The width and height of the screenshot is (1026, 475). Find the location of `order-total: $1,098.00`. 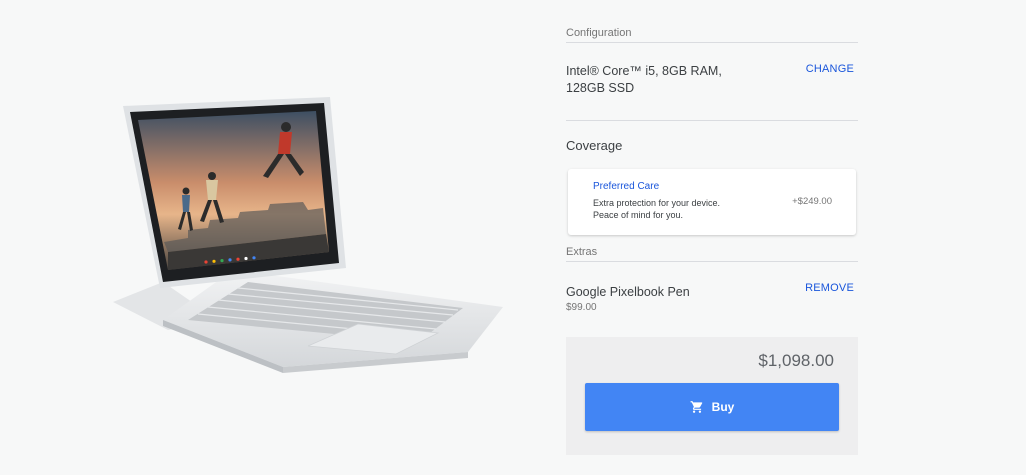

order-total: $1,098.00 is located at coordinates (796, 360).